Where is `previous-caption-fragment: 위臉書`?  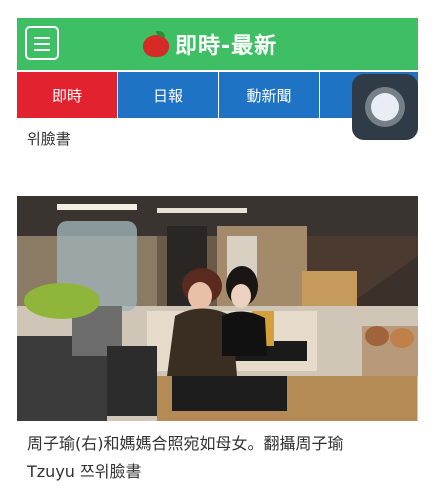 previous-caption-fragment: 위臉書 is located at coordinates (49, 139).